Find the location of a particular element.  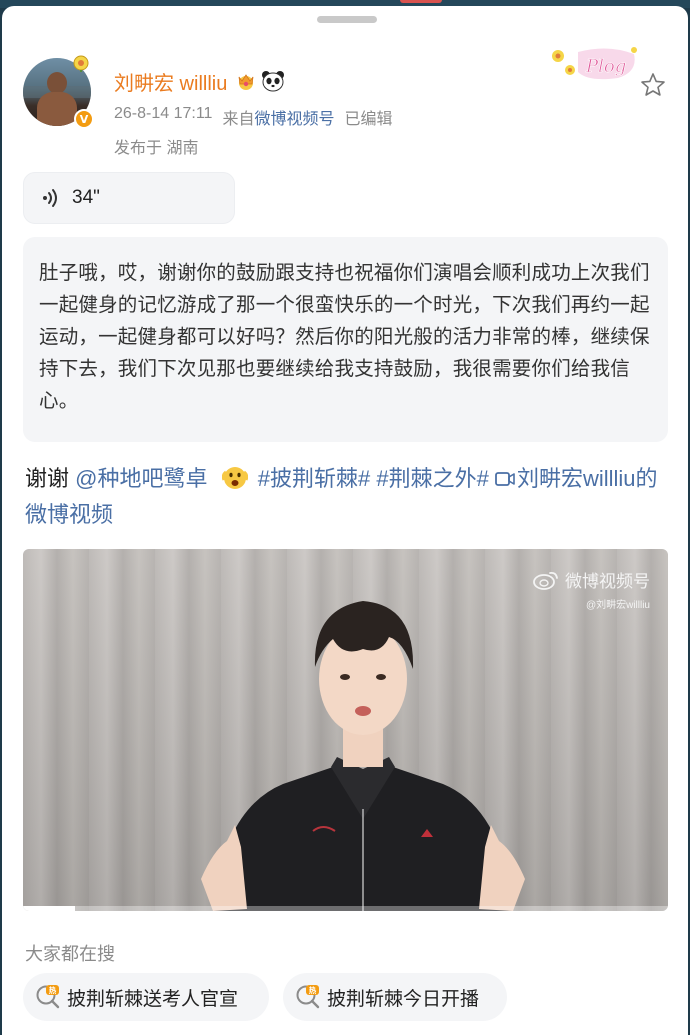

video-progress-bar is located at coordinates (345, 908).